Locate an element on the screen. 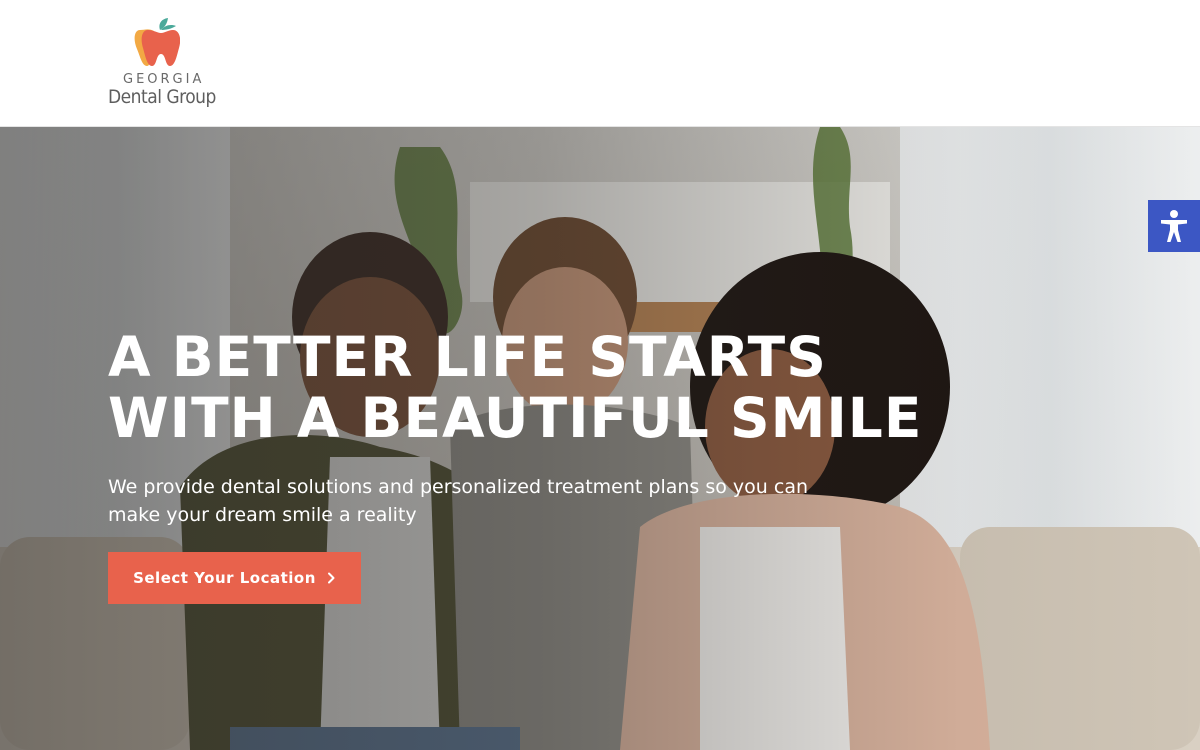  logo-line1: GEORGIA is located at coordinates (164, 79).